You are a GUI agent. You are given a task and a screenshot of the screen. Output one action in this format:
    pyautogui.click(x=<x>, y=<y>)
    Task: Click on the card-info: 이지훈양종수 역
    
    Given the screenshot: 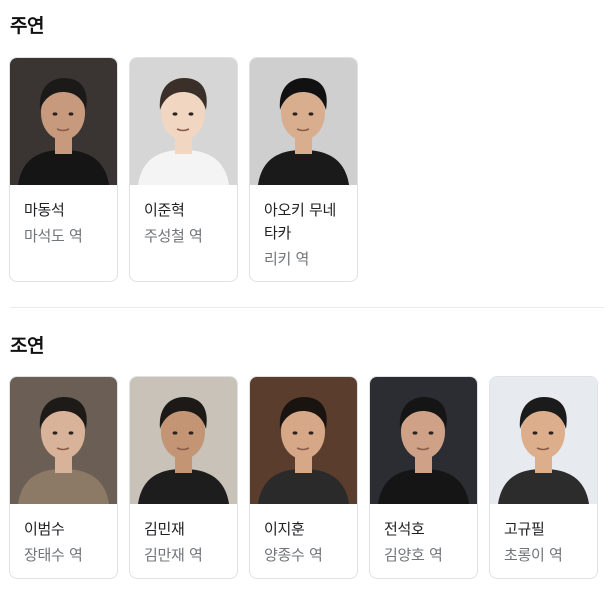 What is the action you would take?
    pyautogui.click(x=303, y=535)
    